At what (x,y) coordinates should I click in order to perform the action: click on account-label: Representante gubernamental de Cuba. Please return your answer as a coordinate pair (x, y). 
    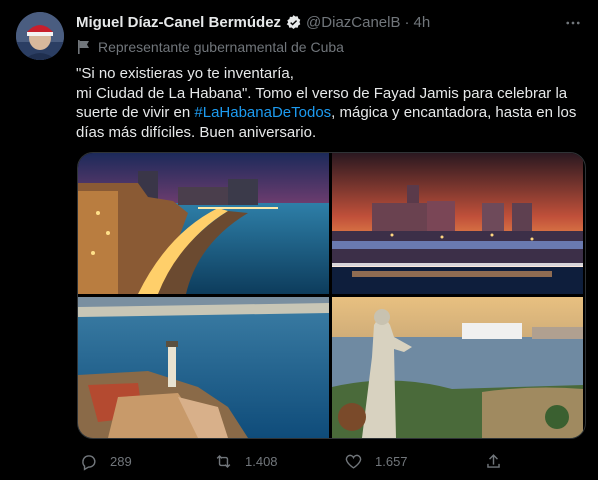
    Looking at the image, I should click on (210, 47).